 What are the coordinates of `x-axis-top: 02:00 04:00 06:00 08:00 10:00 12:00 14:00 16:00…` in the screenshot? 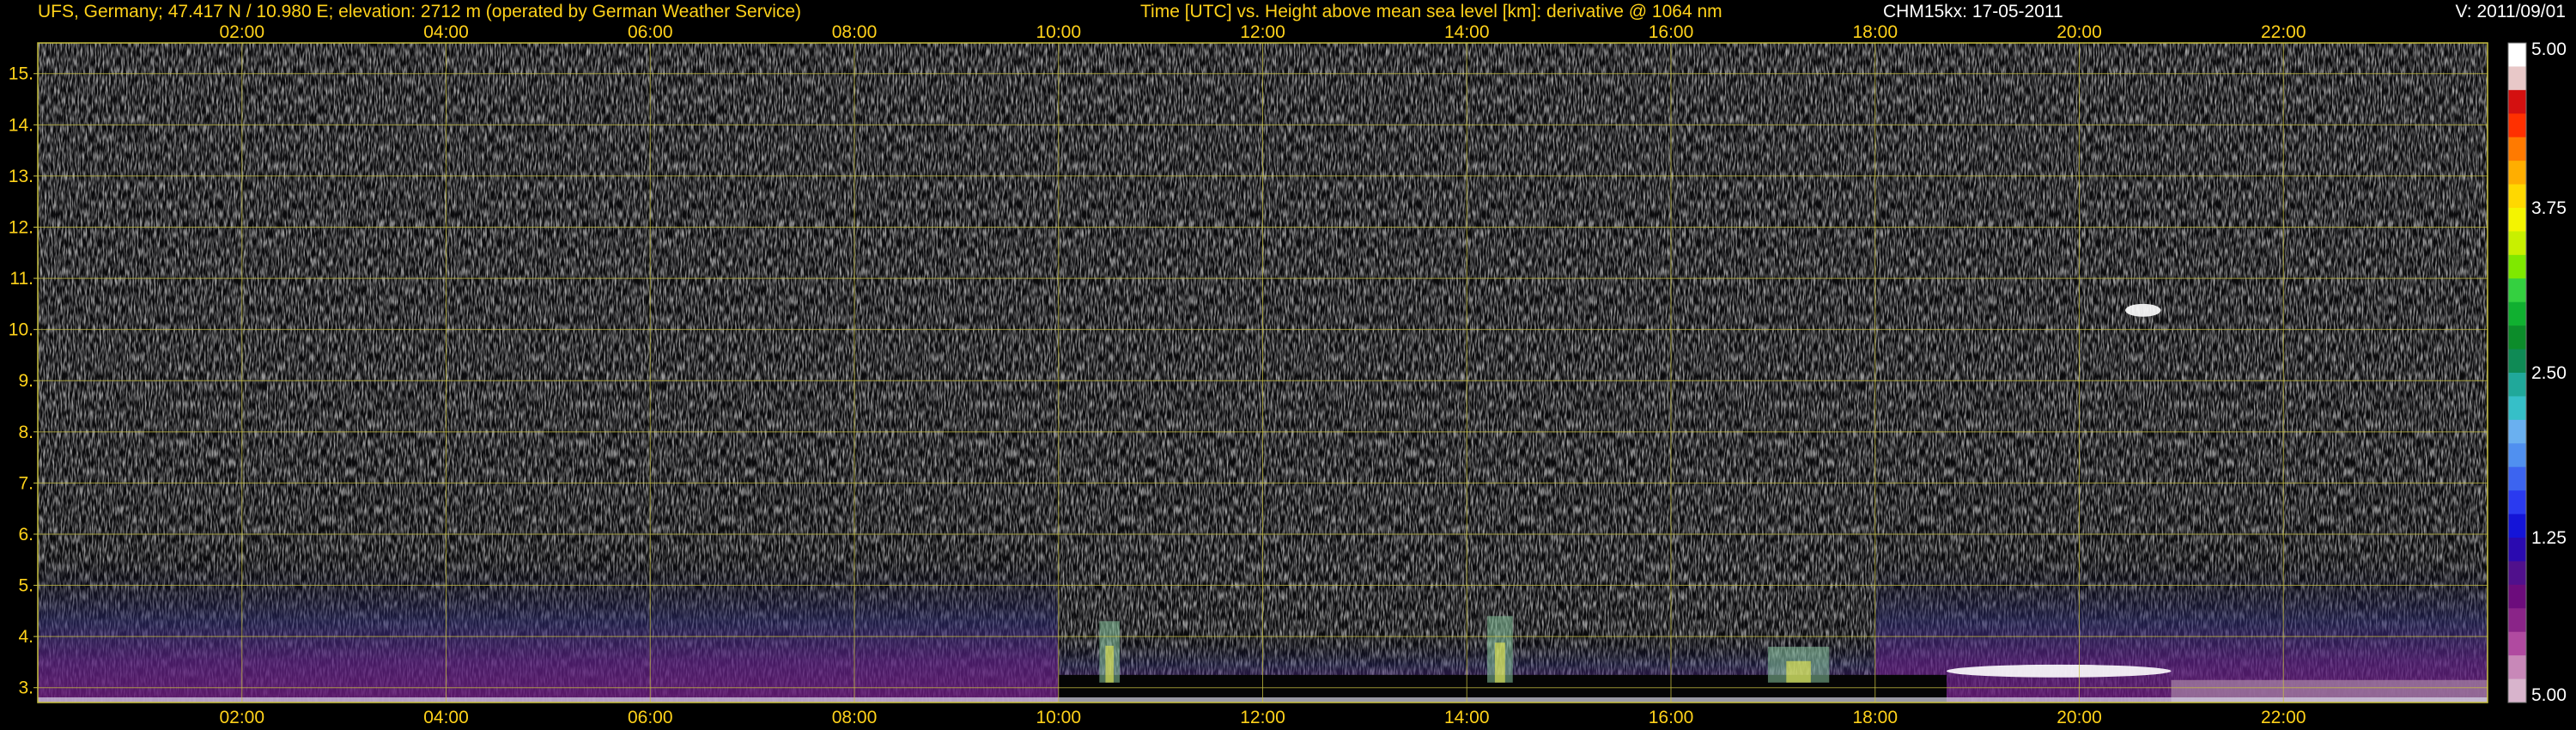 It's located at (1262, 32).